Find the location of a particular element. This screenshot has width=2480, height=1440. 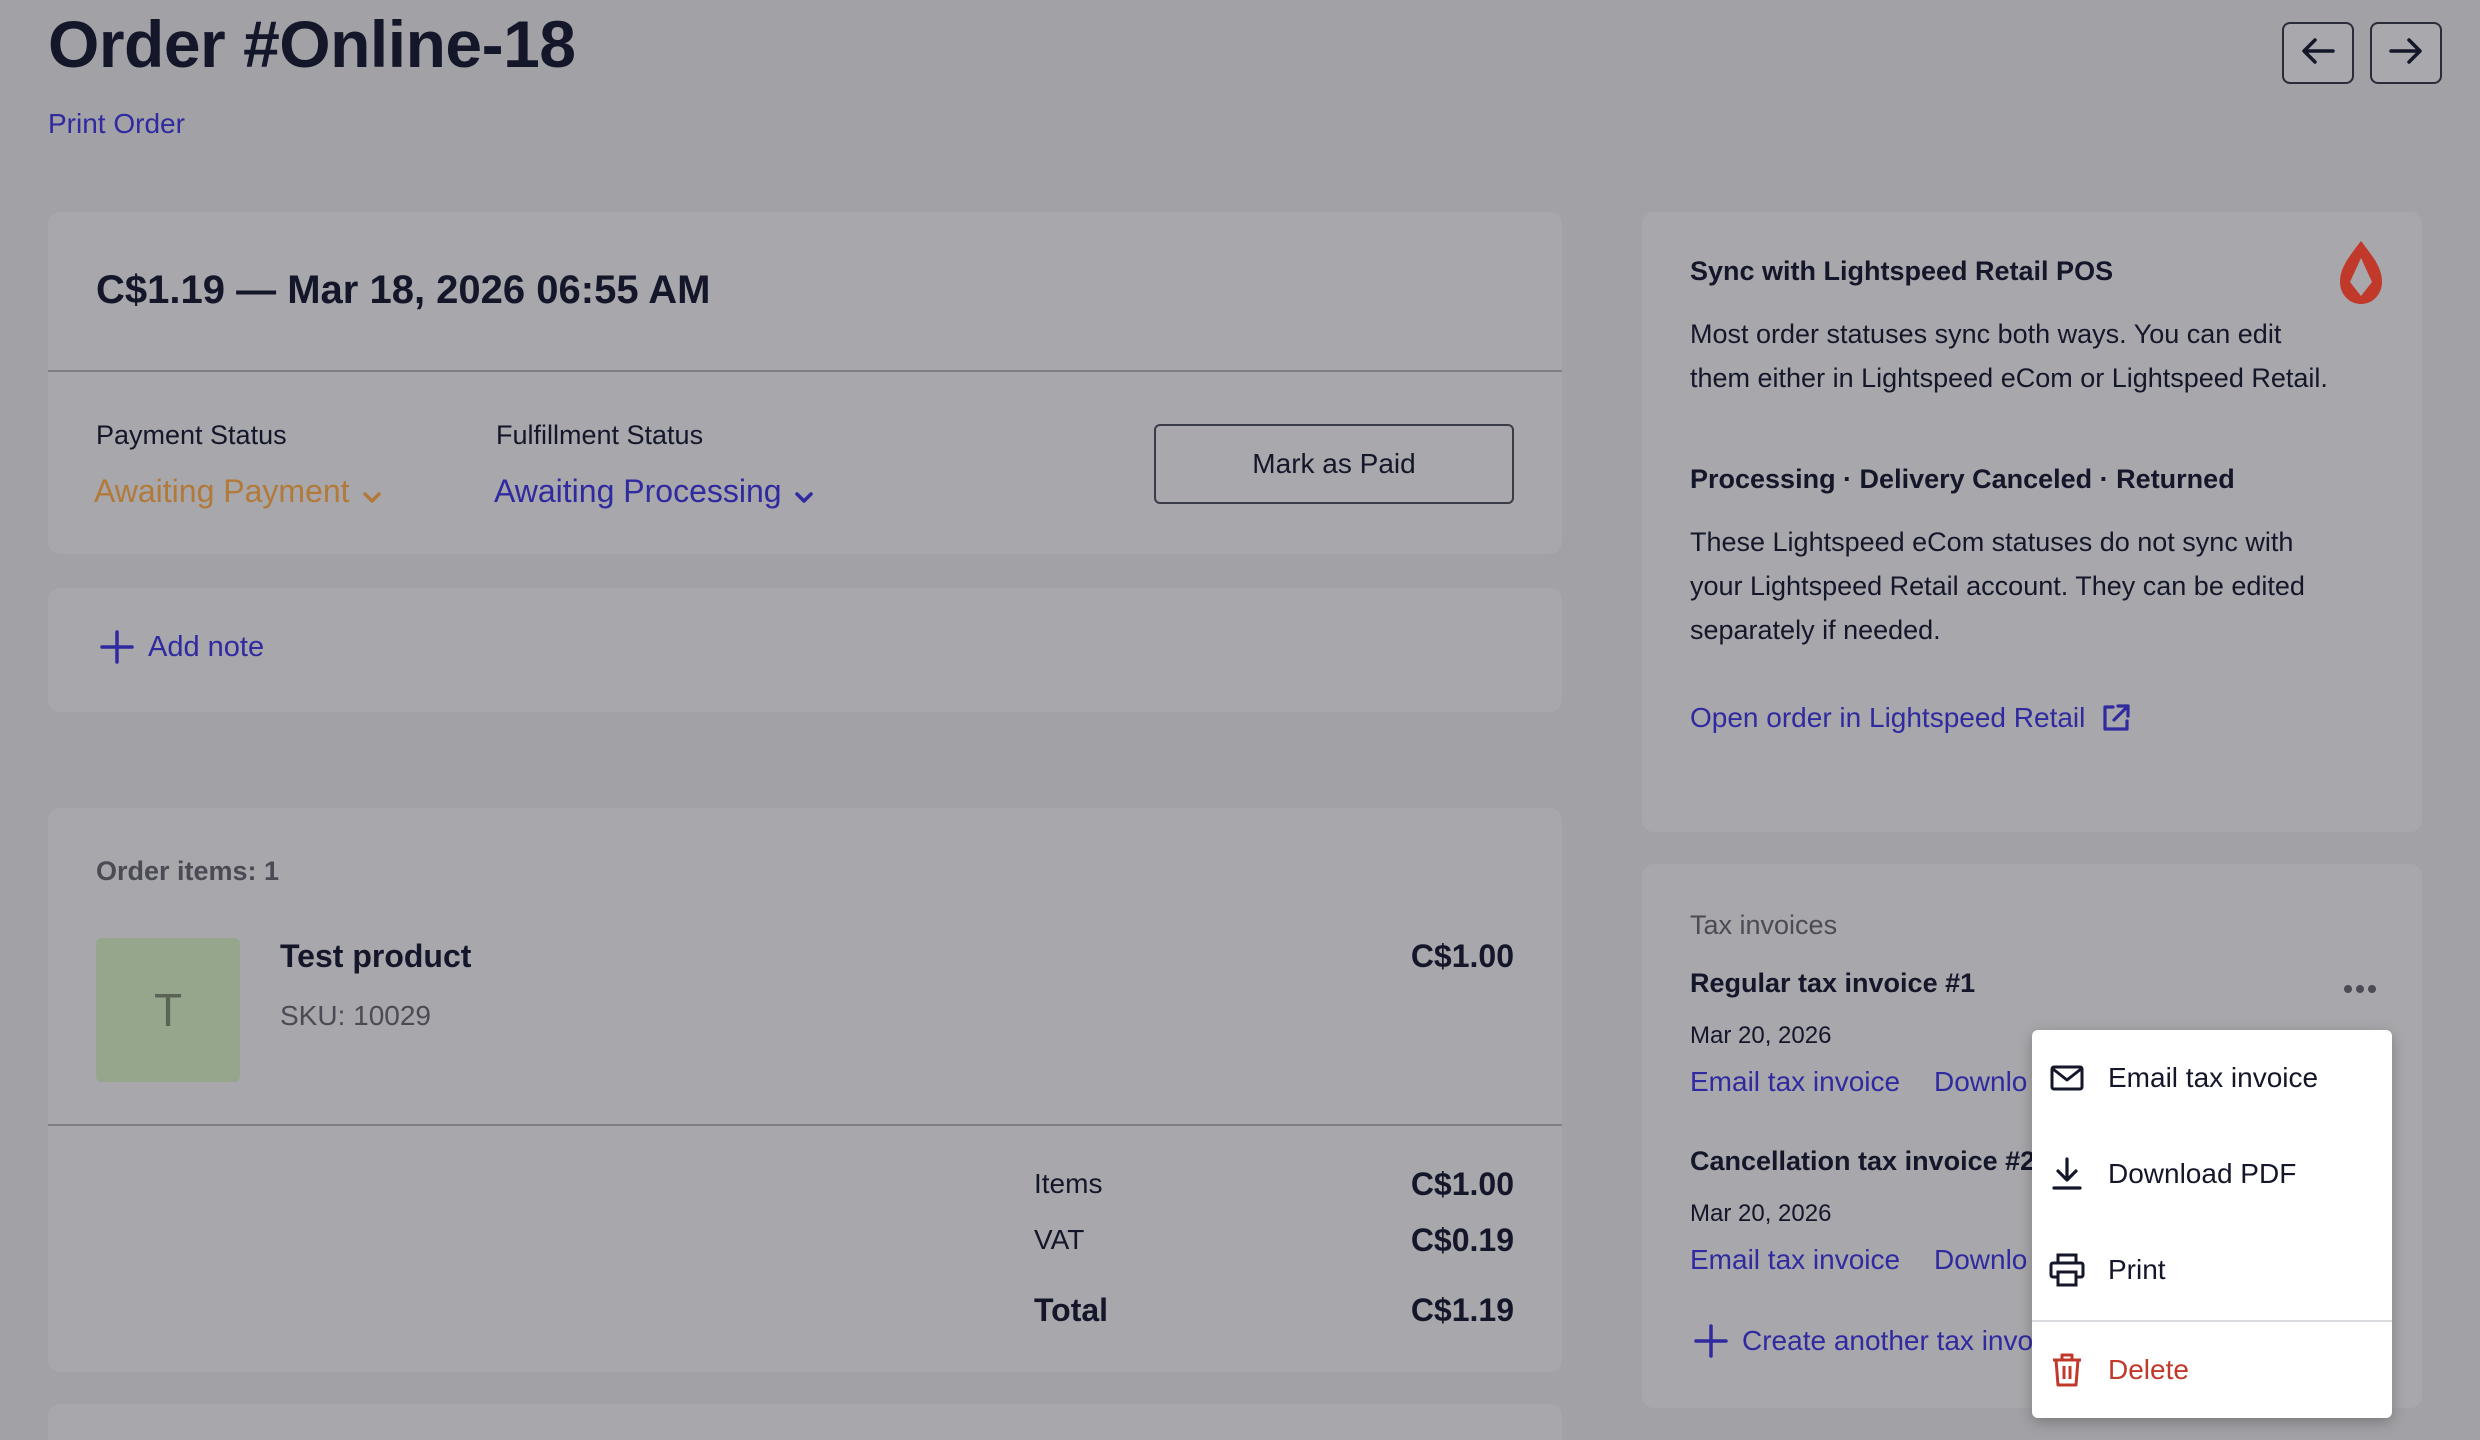

menu-item-label: Email tax invoice is located at coordinates (2213, 1077).